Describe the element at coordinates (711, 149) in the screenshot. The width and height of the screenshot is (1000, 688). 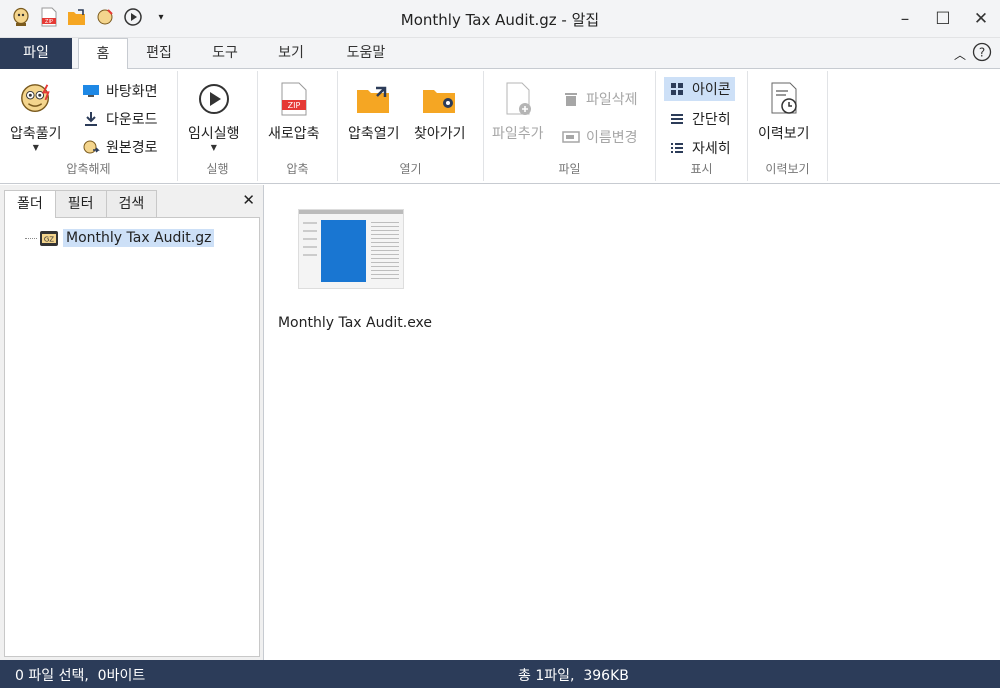
I see `view-details-label: 자세히` at that location.